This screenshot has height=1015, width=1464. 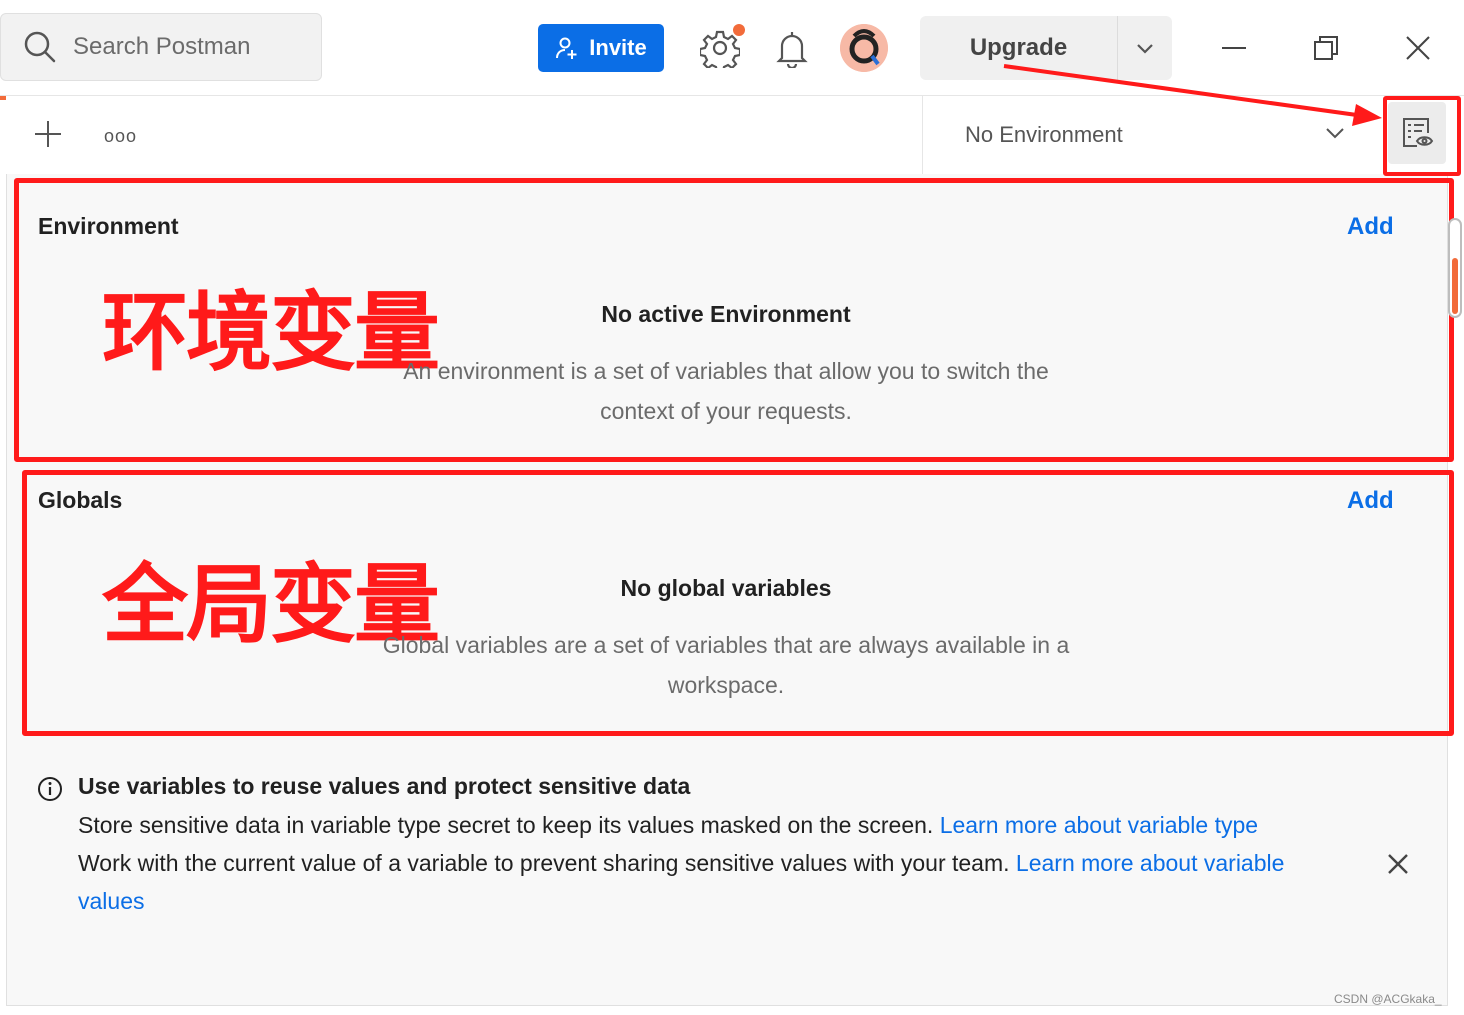 I want to click on avatar, so click(x=864, y=48).